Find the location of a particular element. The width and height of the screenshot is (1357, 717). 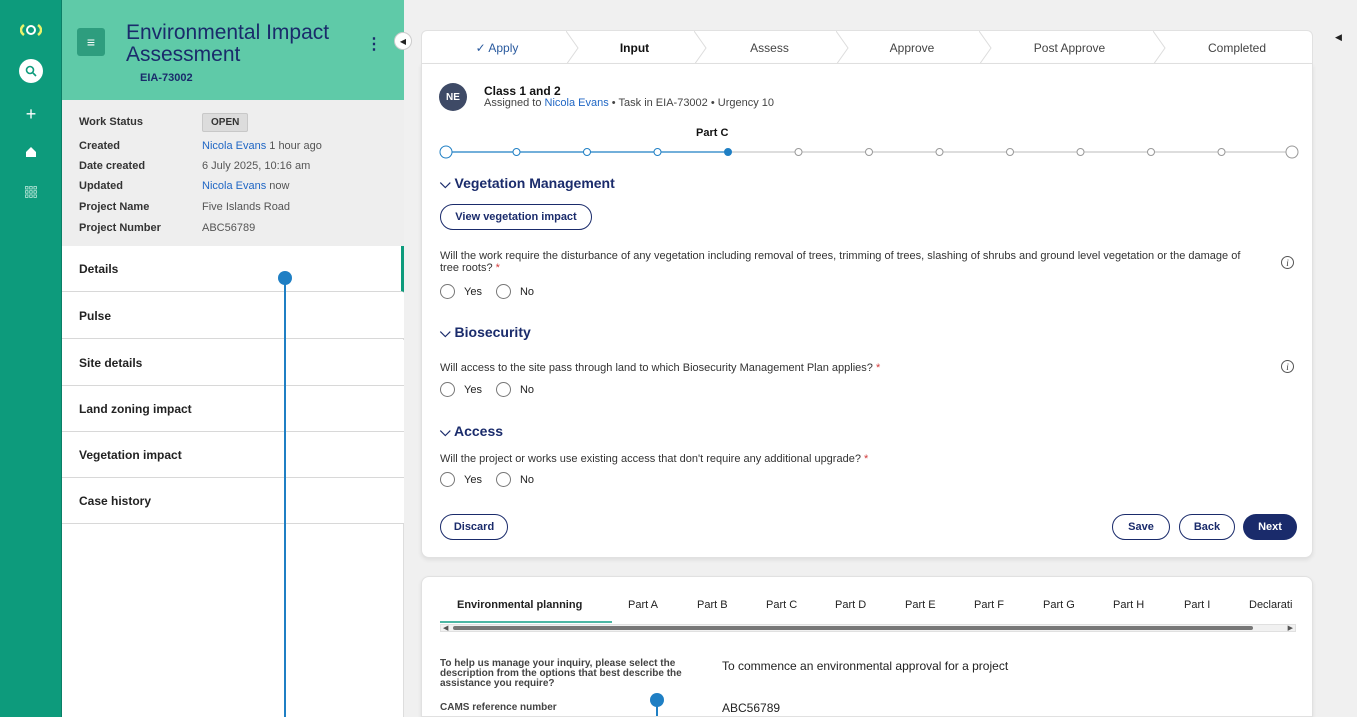

section-access: ⌵ Access is located at coordinates (471, 431).